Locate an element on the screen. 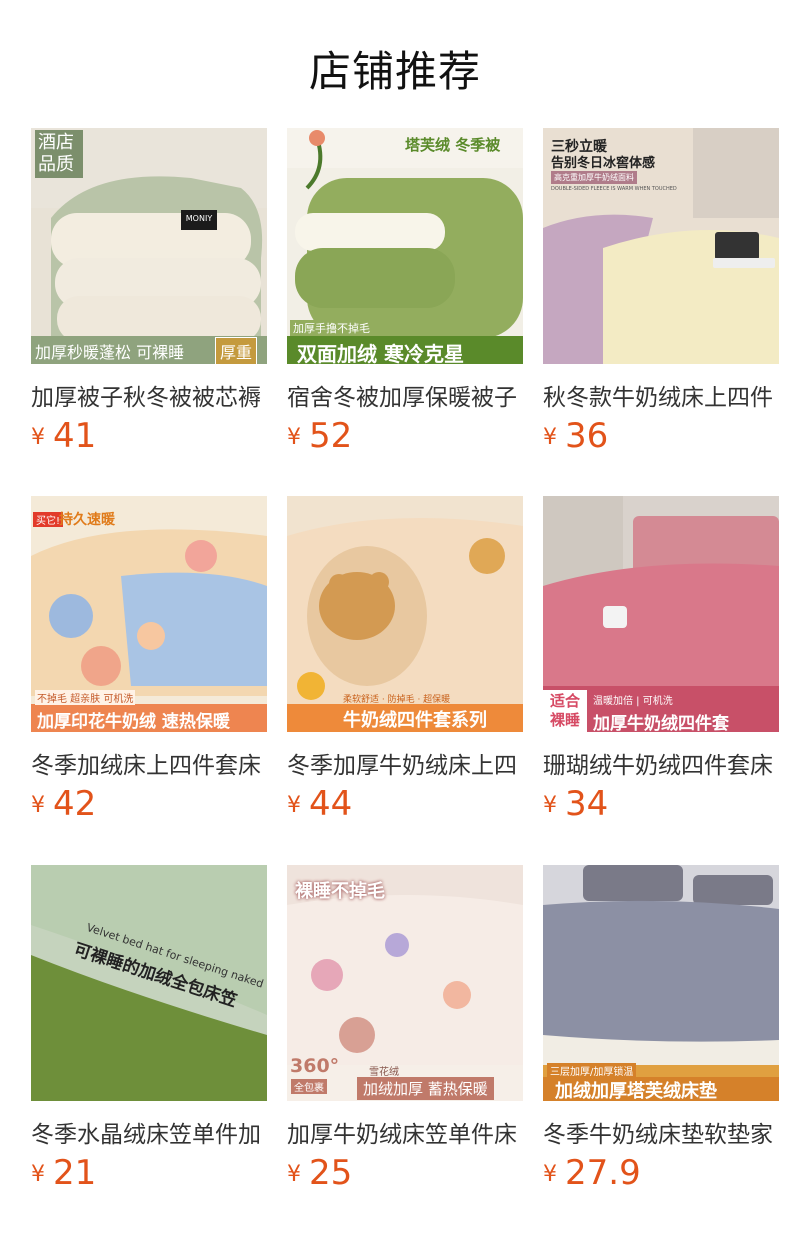 The height and width of the screenshot is (1234, 790). overlay-bottom-text: 加厚秒暖蓬松 可裸睡 is located at coordinates (110, 352).